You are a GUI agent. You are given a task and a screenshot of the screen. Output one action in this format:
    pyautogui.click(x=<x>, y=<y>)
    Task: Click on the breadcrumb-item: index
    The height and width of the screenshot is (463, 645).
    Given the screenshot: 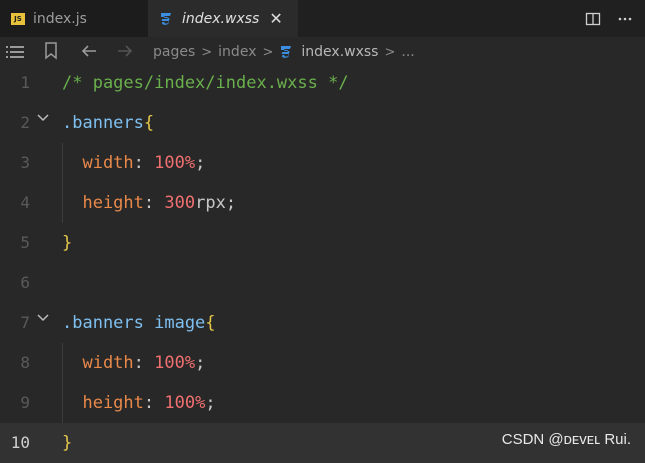 What is the action you would take?
    pyautogui.click(x=237, y=52)
    